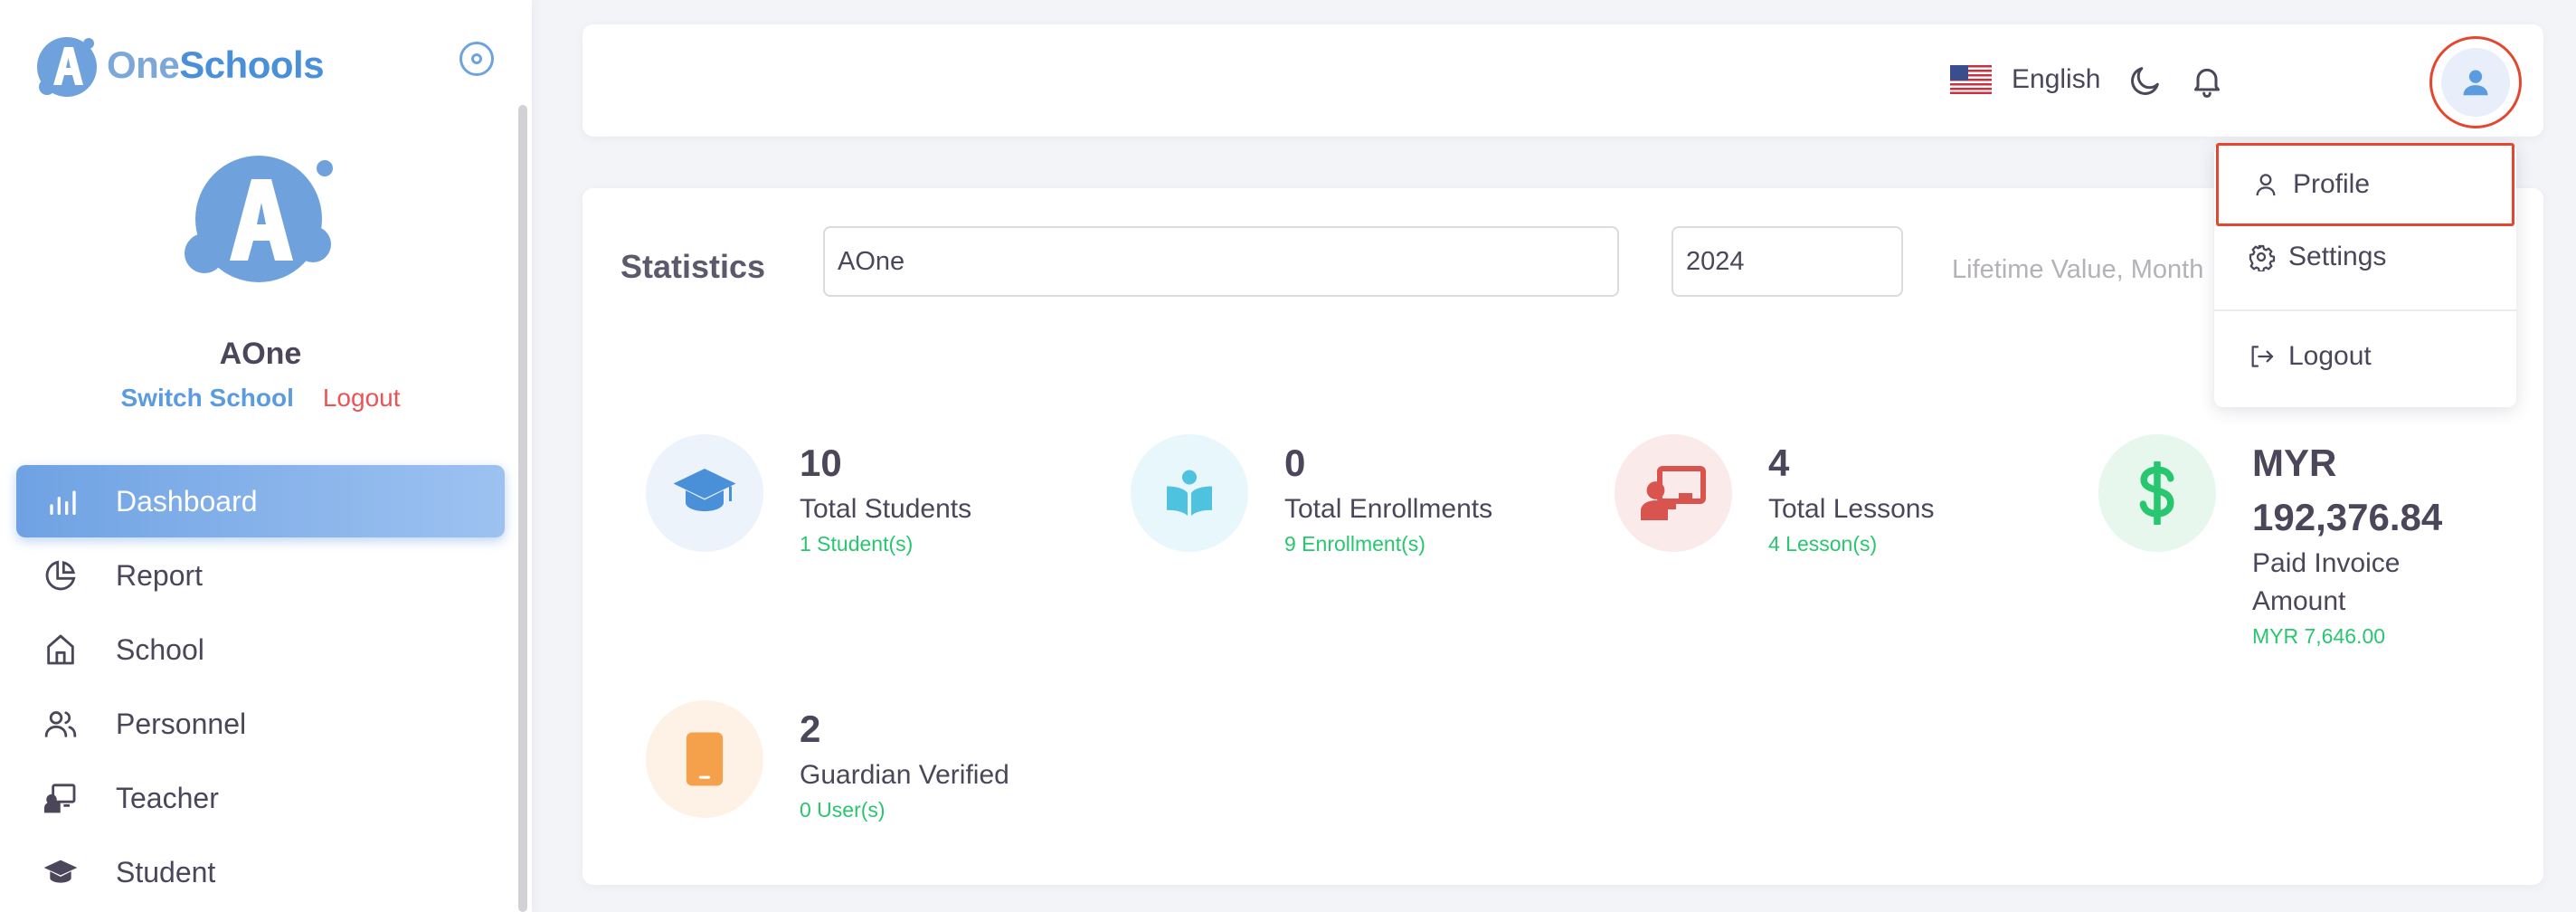  What do you see at coordinates (2077, 270) in the screenshot?
I see `period-filter: Lifetime Value, Month` at bounding box center [2077, 270].